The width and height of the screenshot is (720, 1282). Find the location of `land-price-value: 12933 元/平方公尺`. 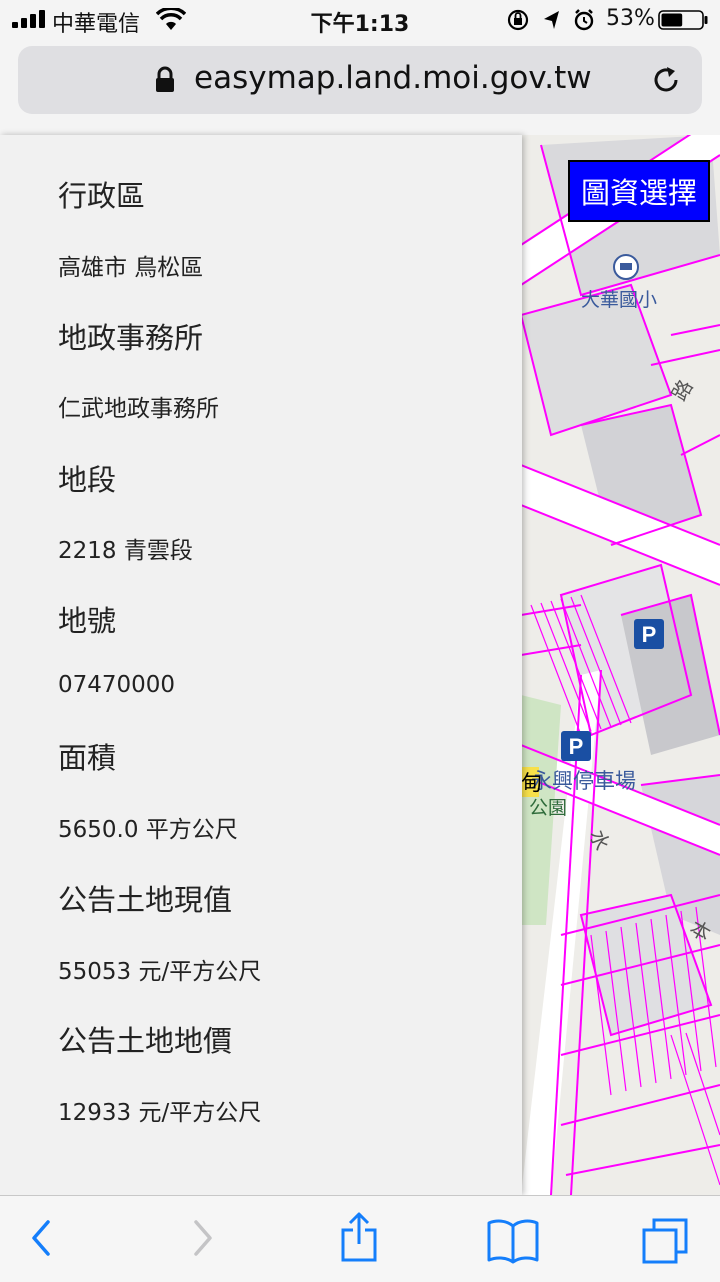

land-price-value: 12933 元/平方公尺 is located at coordinates (160, 1113).